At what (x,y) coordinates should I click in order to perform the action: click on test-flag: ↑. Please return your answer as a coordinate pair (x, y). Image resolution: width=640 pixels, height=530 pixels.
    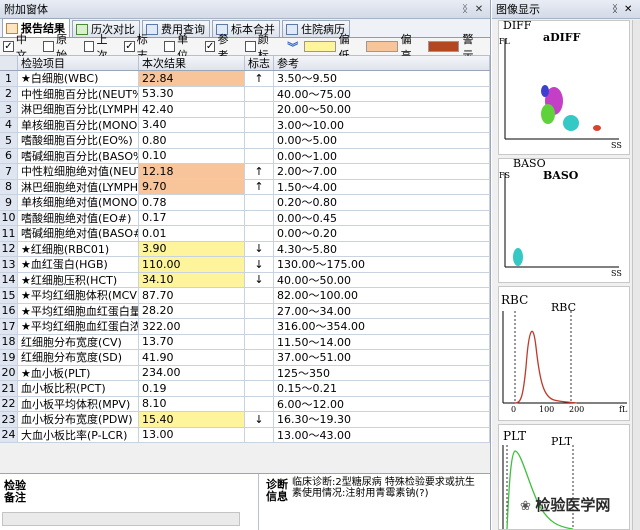
    Looking at the image, I should click on (259, 171).